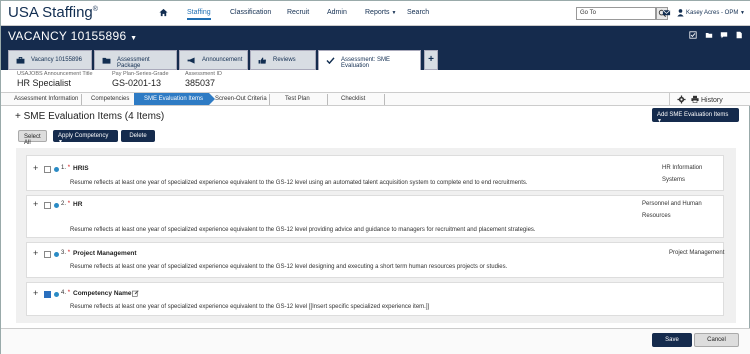  What do you see at coordinates (222, 60) in the screenshot?
I see `tab-announcement-label: Announcement` at bounding box center [222, 60].